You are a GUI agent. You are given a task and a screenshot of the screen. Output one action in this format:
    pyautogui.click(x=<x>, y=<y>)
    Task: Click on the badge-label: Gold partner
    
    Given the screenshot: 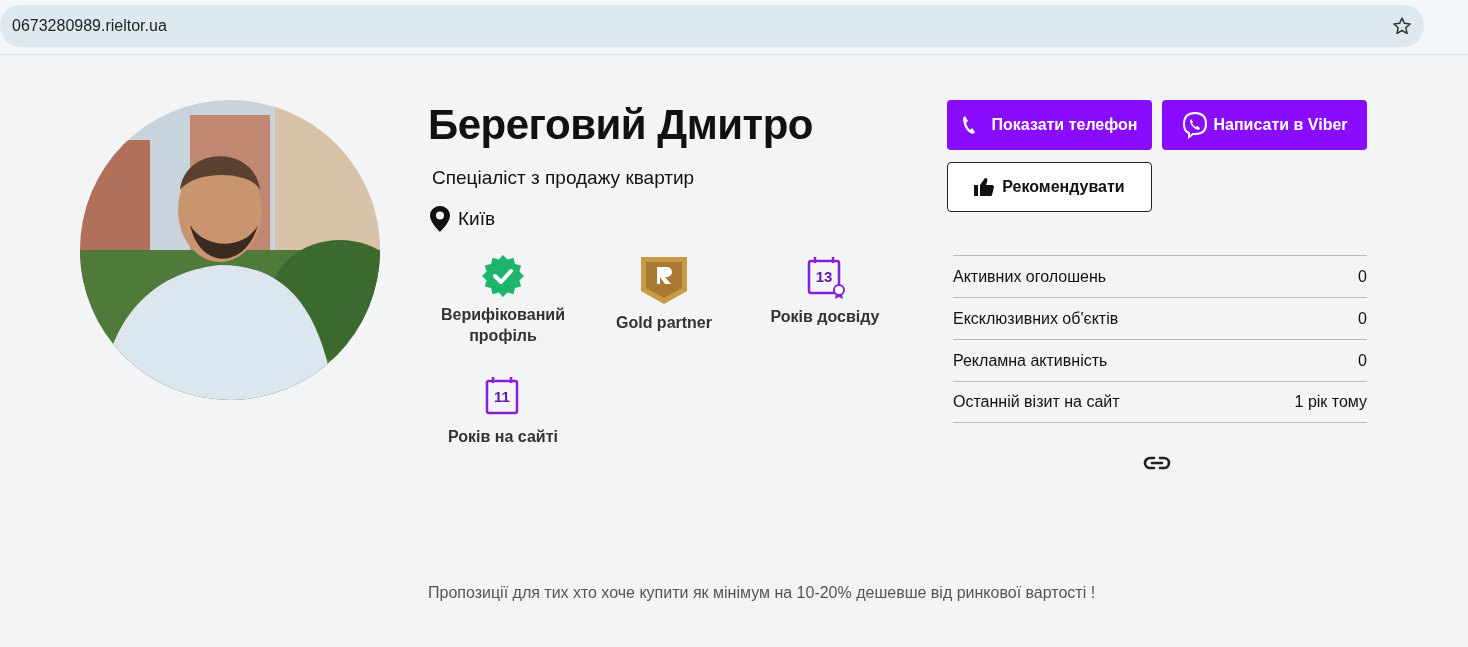 What is the action you would take?
    pyautogui.click(x=664, y=323)
    